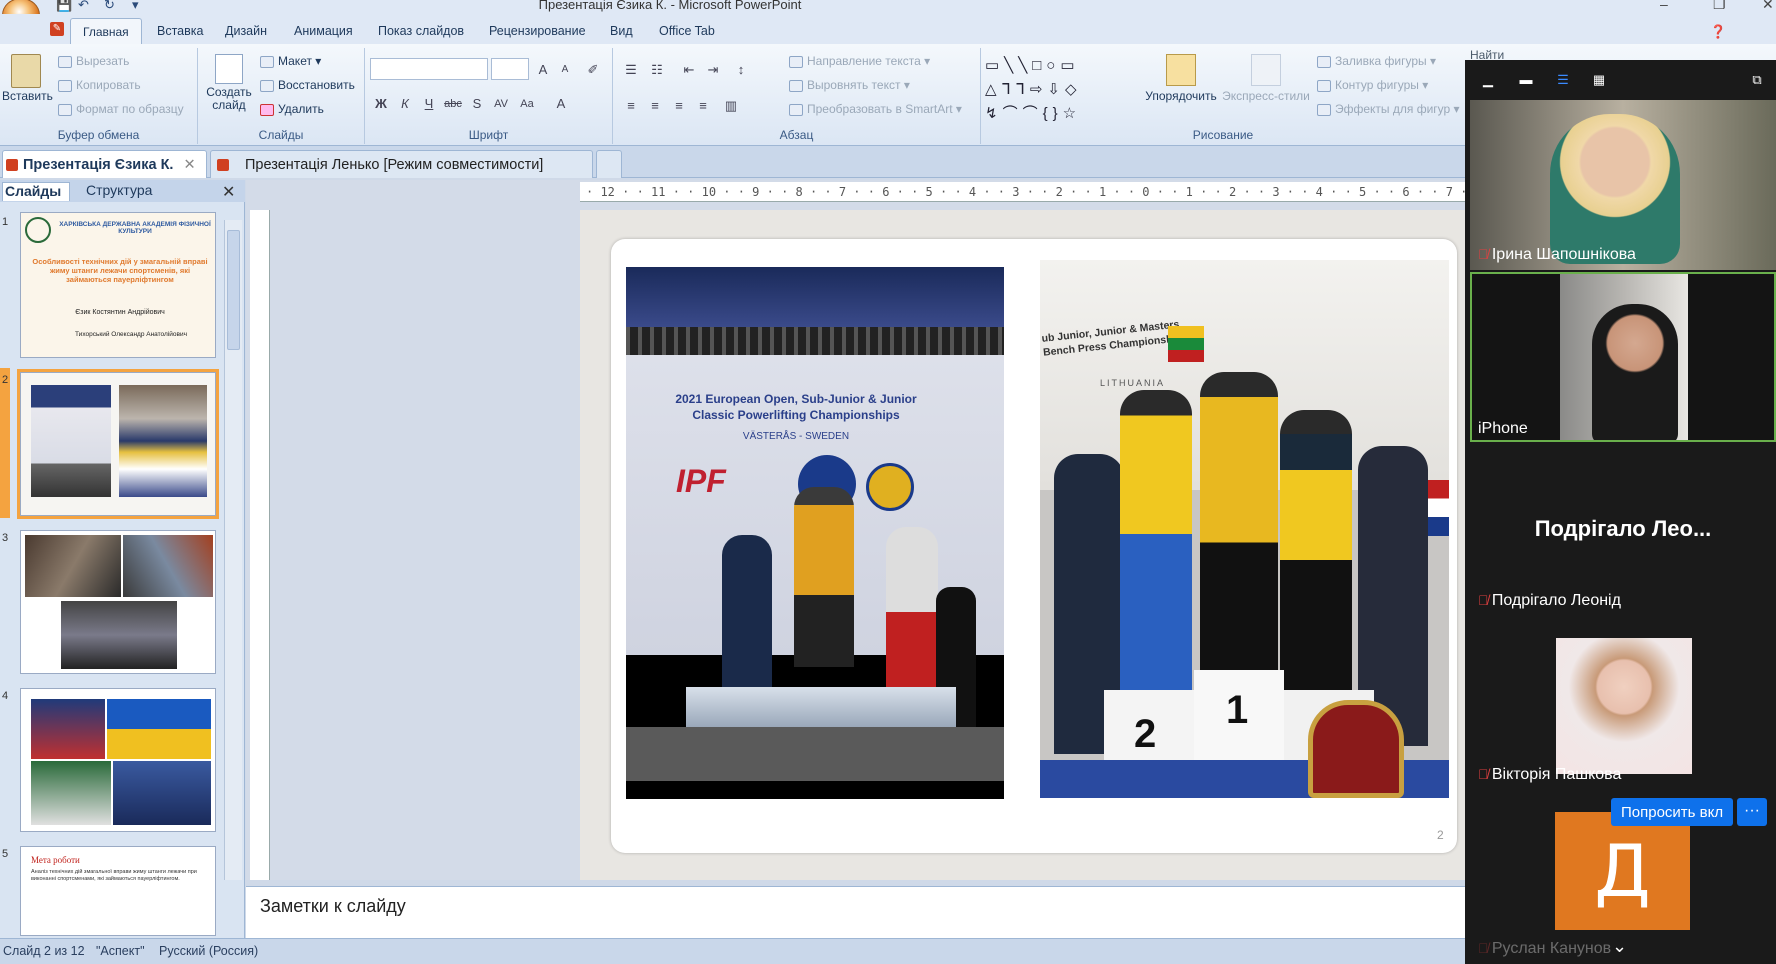 Image resolution: width=1776 pixels, height=964 pixels. What do you see at coordinates (655, 105) in the screenshot?
I see `align-center-icon: ≡` at bounding box center [655, 105].